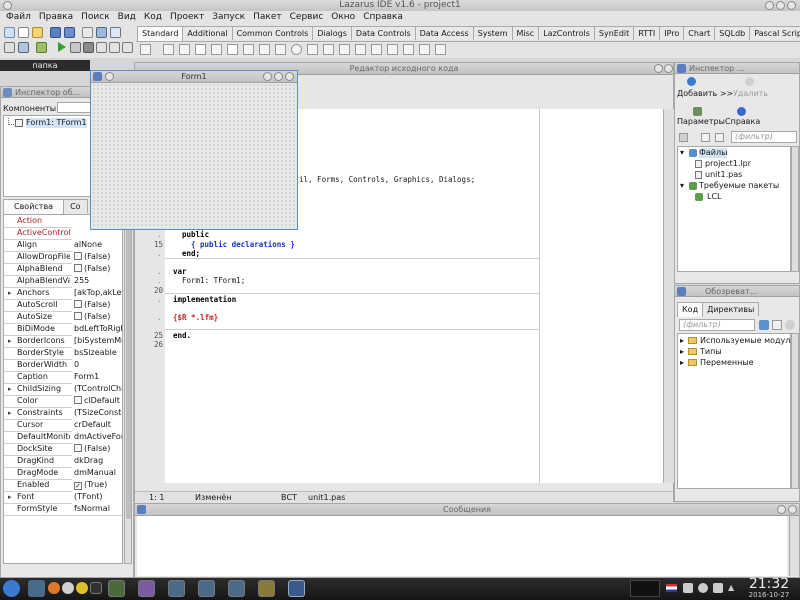  What do you see at coordinates (344, 49) in the screenshot?
I see `palette-scrollbar-icon` at bounding box center [344, 49].